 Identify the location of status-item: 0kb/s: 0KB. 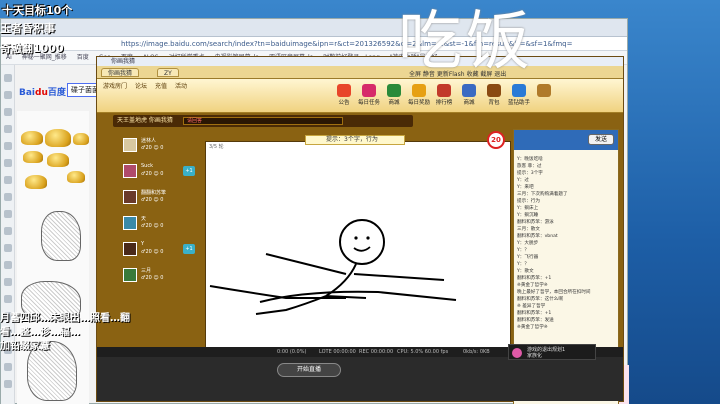
(476, 352).